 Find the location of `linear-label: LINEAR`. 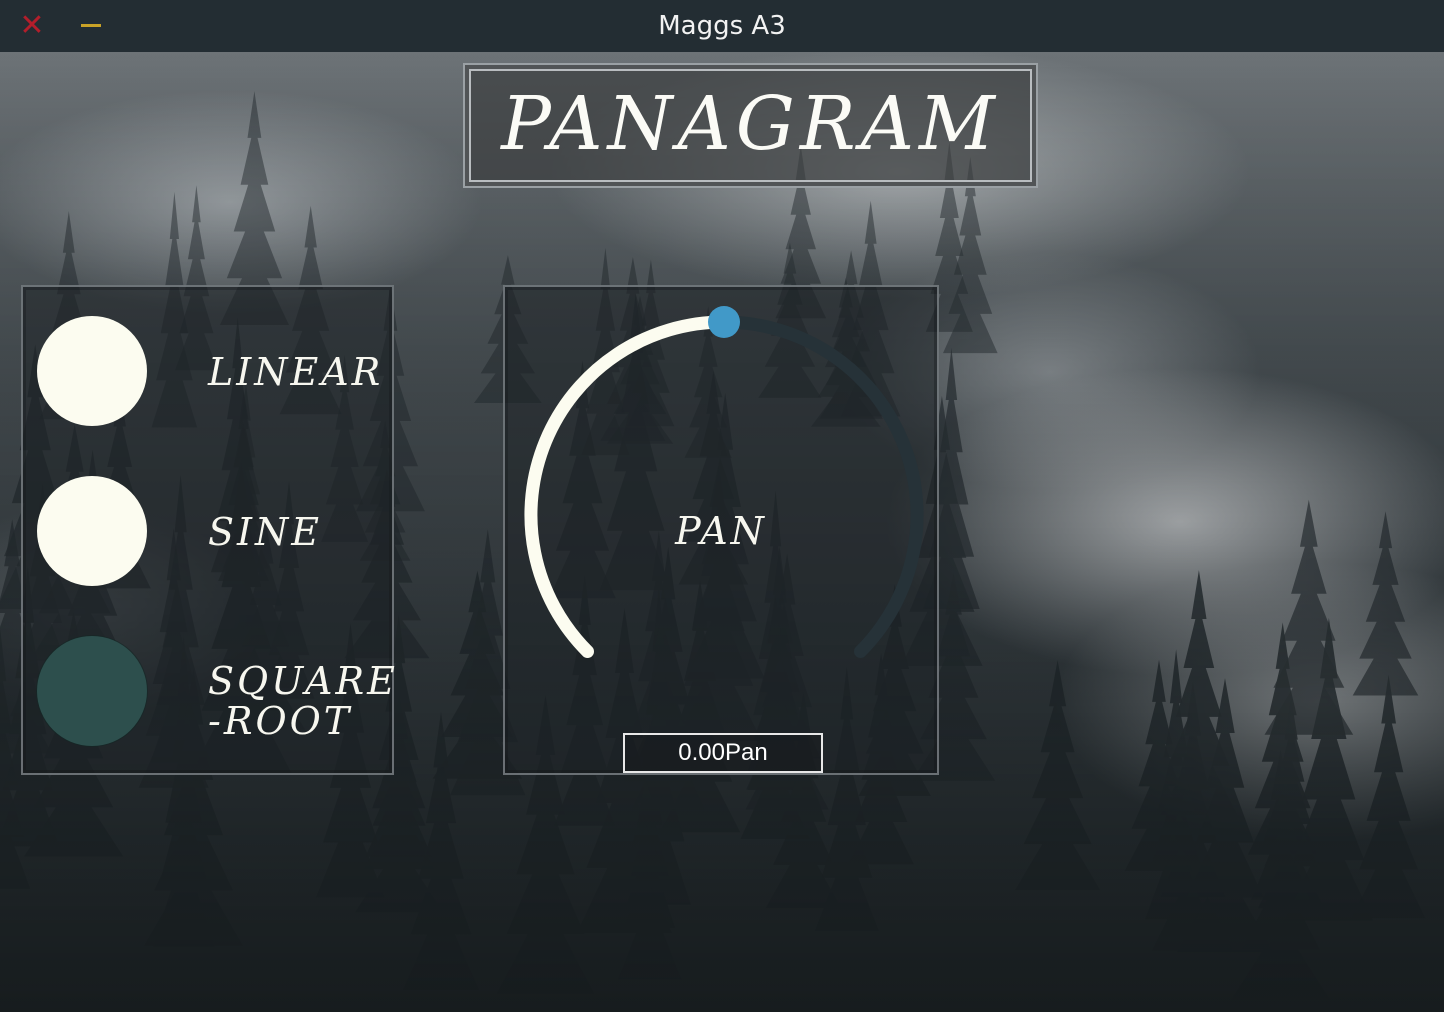

linear-label: LINEAR is located at coordinates (296, 372).